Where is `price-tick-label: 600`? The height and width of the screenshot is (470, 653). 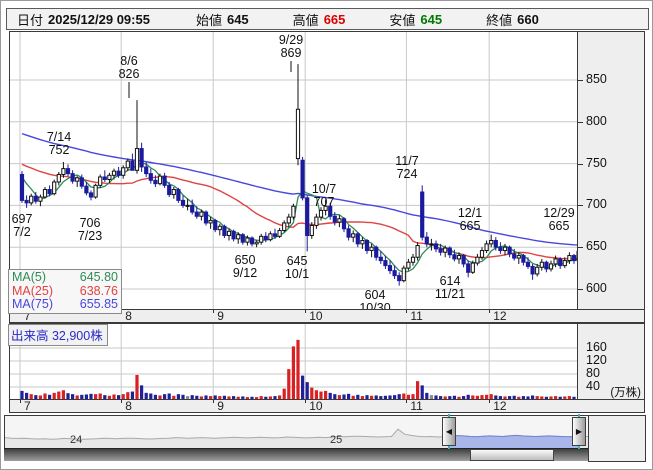 price-tick-label: 600 is located at coordinates (596, 288).